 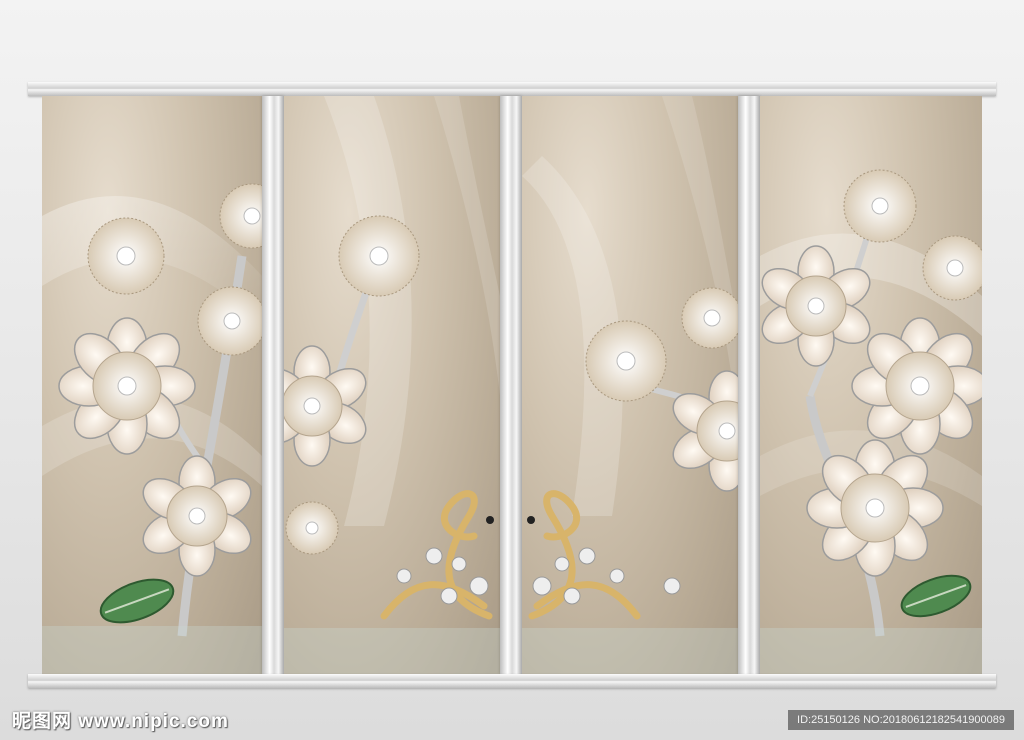 What do you see at coordinates (127, 386) in the screenshot?
I see `pearl-flower-large` at bounding box center [127, 386].